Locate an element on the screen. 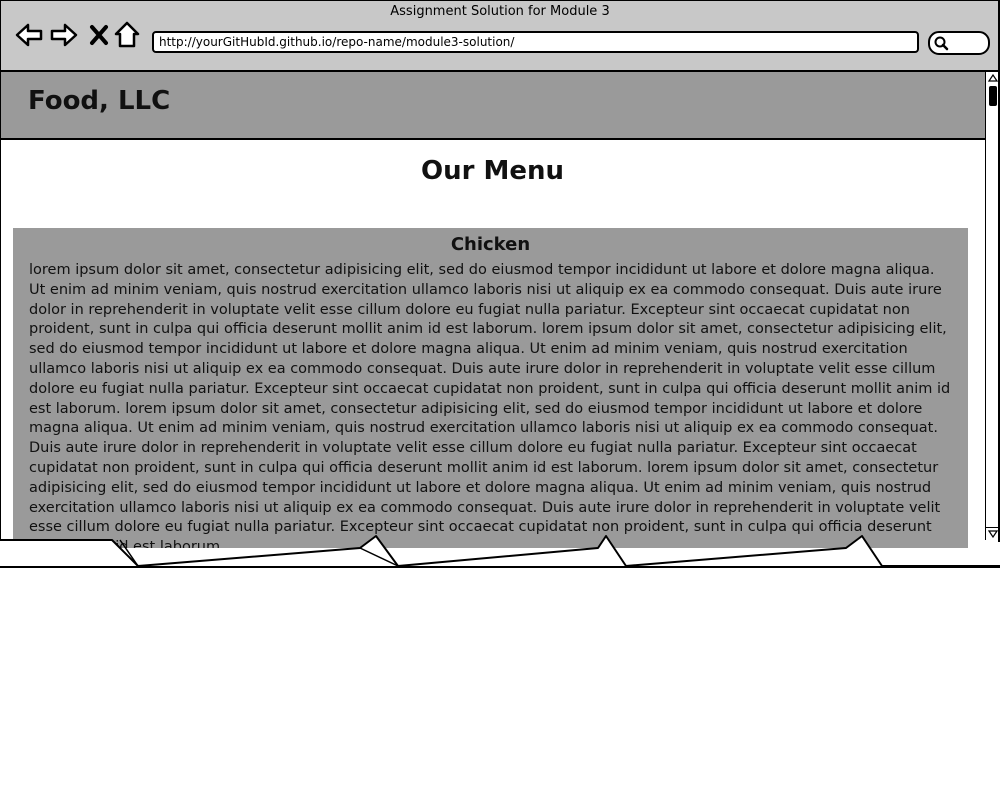 This screenshot has height=800, width=1000. scroll-up-button is located at coordinates (993, 78).